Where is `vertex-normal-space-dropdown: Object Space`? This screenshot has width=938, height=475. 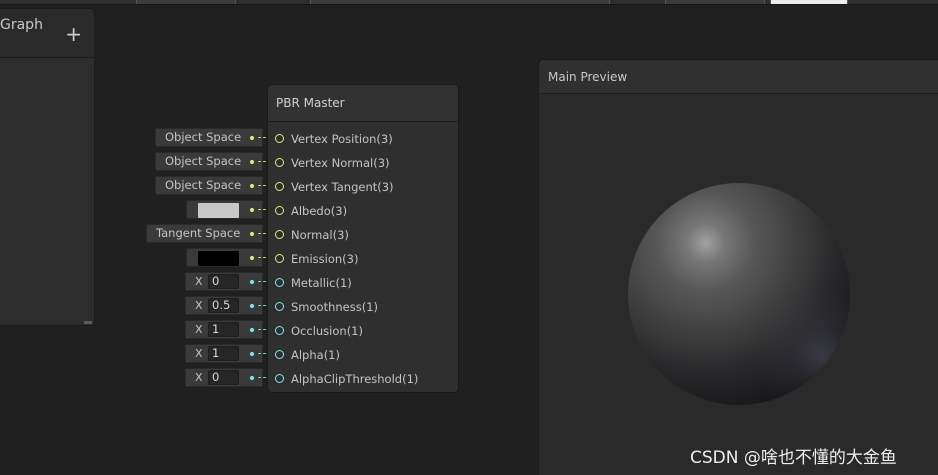 vertex-normal-space-dropdown: Object Space is located at coordinates (209, 161).